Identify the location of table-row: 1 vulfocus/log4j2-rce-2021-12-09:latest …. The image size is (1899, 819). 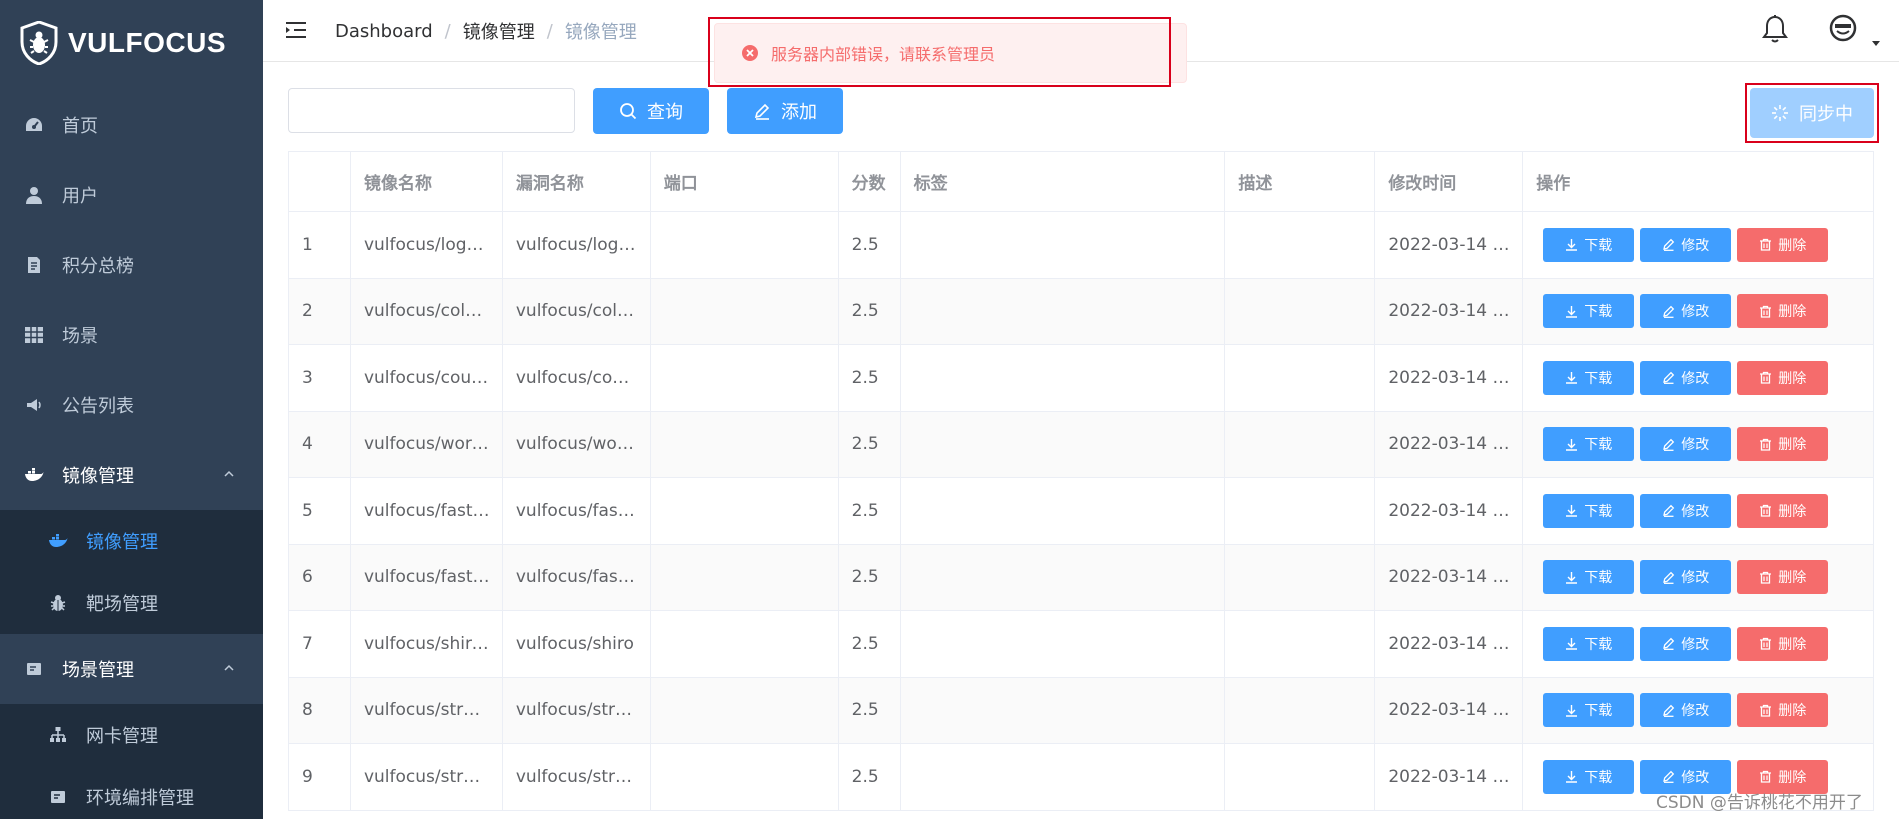
(1081, 245).